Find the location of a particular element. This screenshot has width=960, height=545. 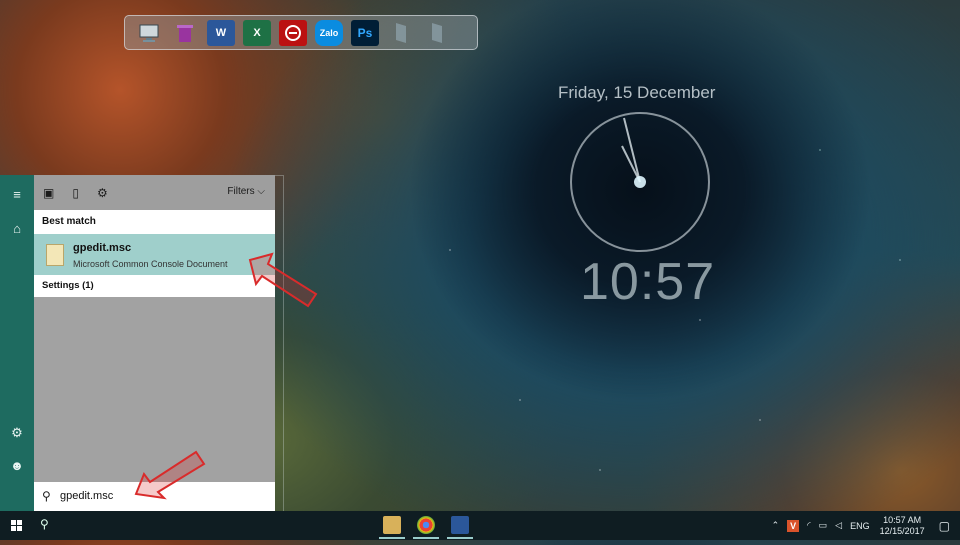

system-tray: ⌃ V ◜ ▭ ◁ ENG 10:57 AM 12/15/2017 ▢ is located at coordinates (864, 525).